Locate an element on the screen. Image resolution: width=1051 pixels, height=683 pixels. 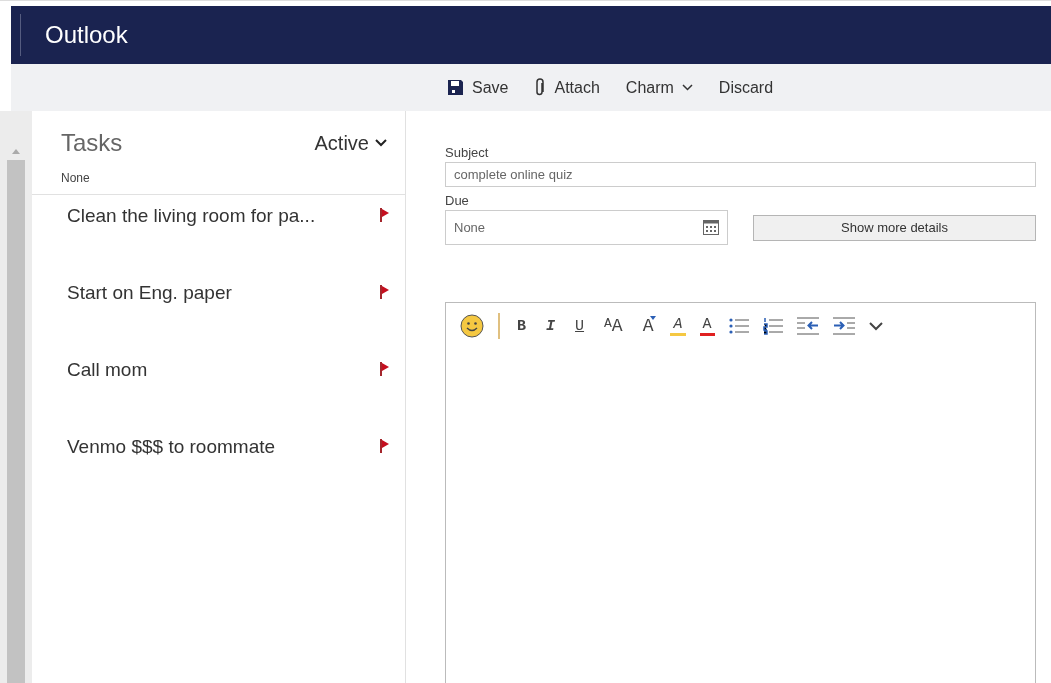
filter-dropdown: Active is located at coordinates (350, 143).